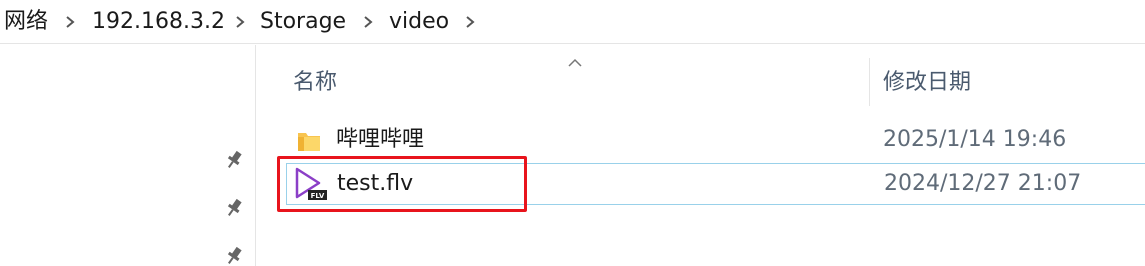 The width and height of the screenshot is (1145, 266). What do you see at coordinates (158, 22) in the screenshot?
I see `breadcrumb-item-host: 192.168.3.2` at bounding box center [158, 22].